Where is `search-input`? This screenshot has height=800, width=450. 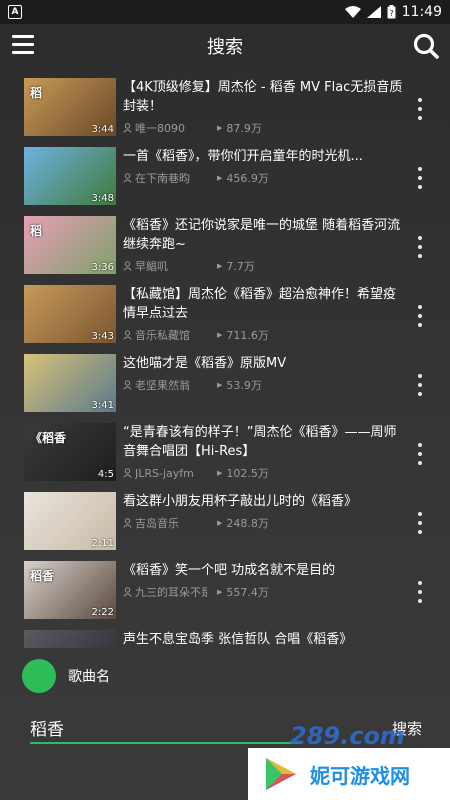
search-input is located at coordinates (165, 727).